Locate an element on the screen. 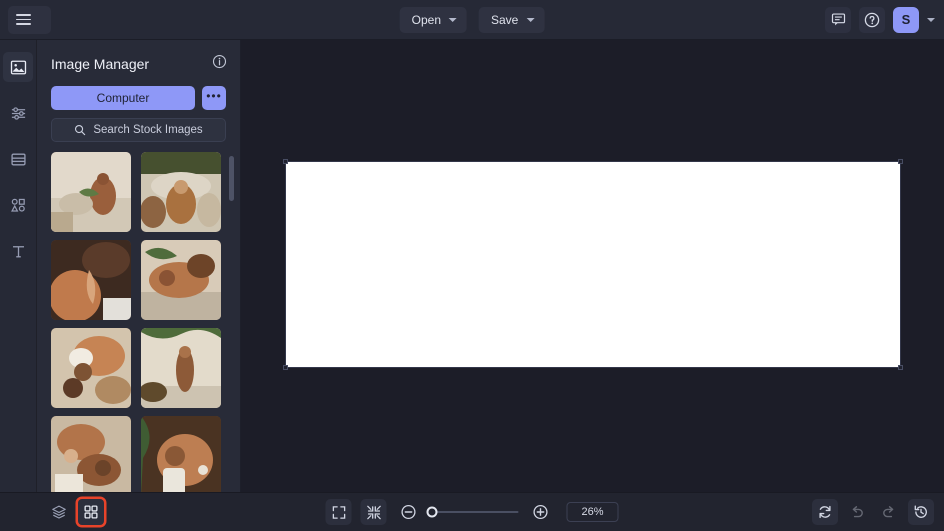 The height and width of the screenshot is (531, 944). search-placeholder: Search Stock Images is located at coordinates (148, 130).